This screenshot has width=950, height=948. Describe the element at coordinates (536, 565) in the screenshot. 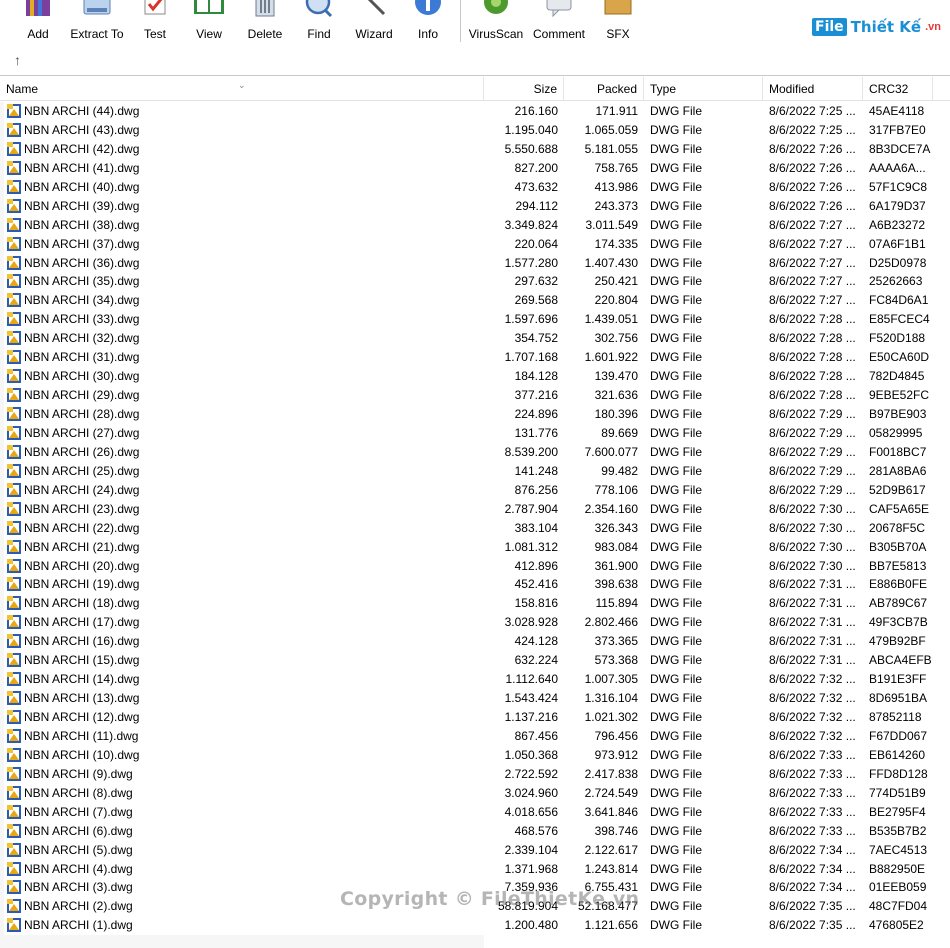

I see `file-size: 412.896` at that location.